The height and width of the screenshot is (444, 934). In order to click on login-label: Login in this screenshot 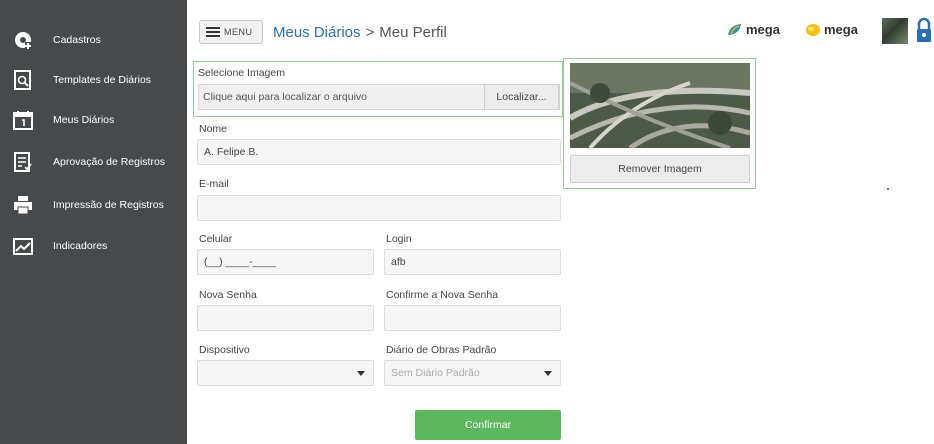, I will do `click(399, 239)`.